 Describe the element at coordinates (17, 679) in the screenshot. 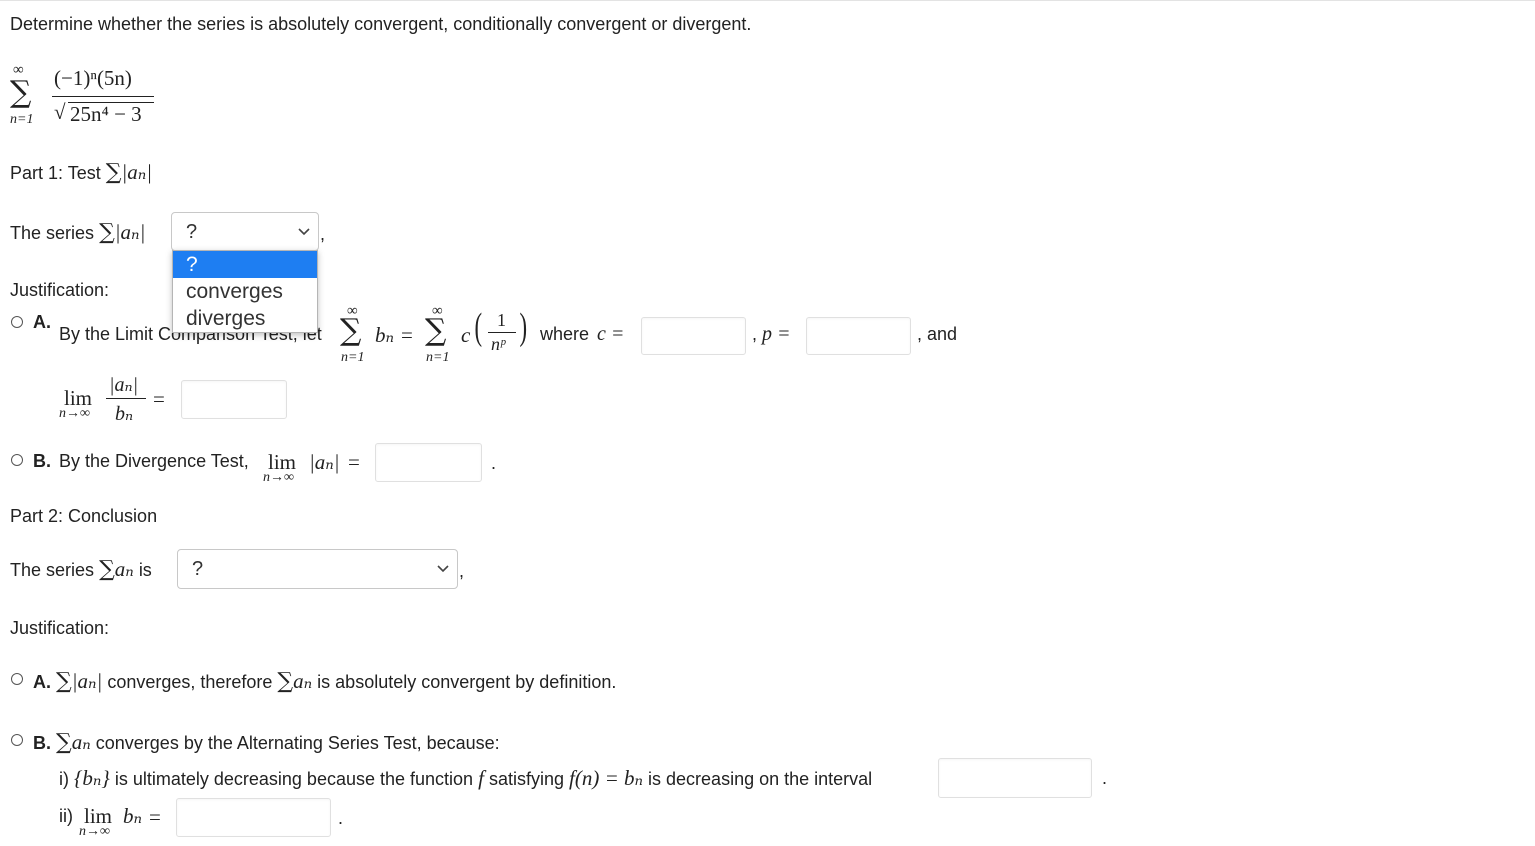

I see `part2-option-a-radio` at that location.